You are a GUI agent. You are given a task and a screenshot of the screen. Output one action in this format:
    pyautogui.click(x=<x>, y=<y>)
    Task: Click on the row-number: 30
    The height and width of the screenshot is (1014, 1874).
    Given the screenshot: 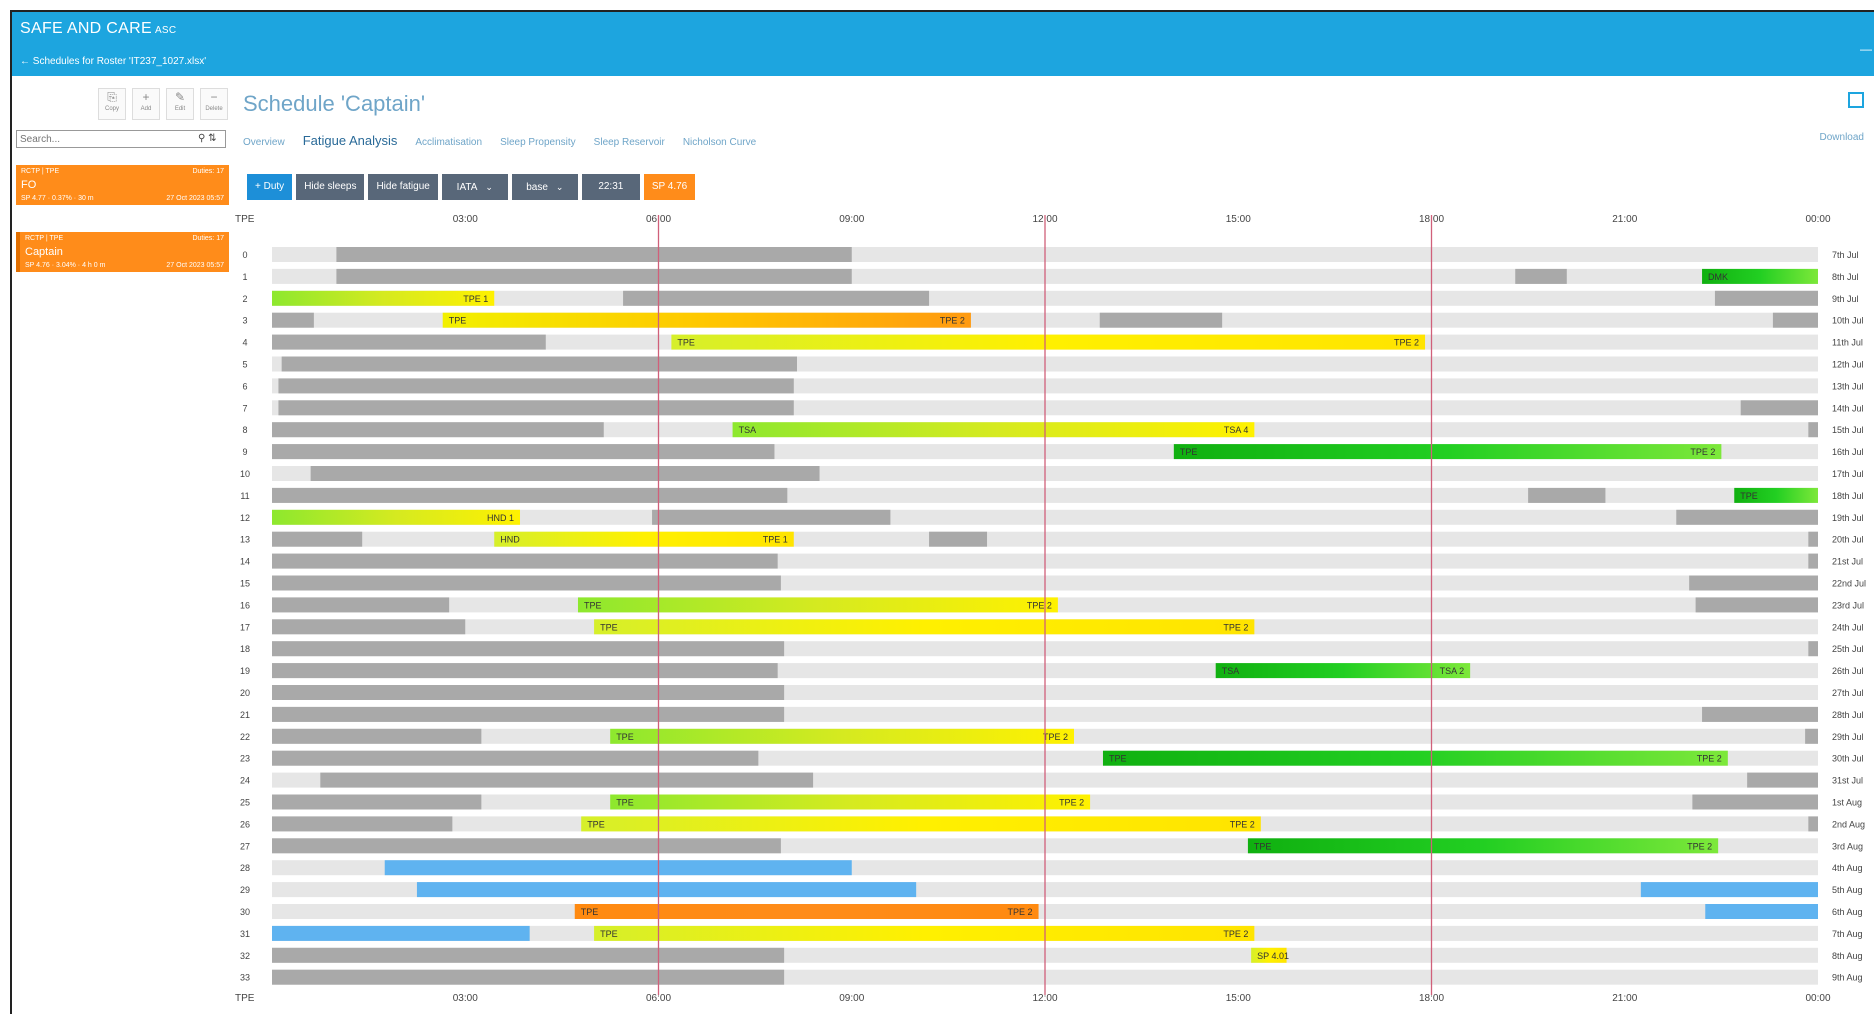 What is the action you would take?
    pyautogui.click(x=245, y=912)
    